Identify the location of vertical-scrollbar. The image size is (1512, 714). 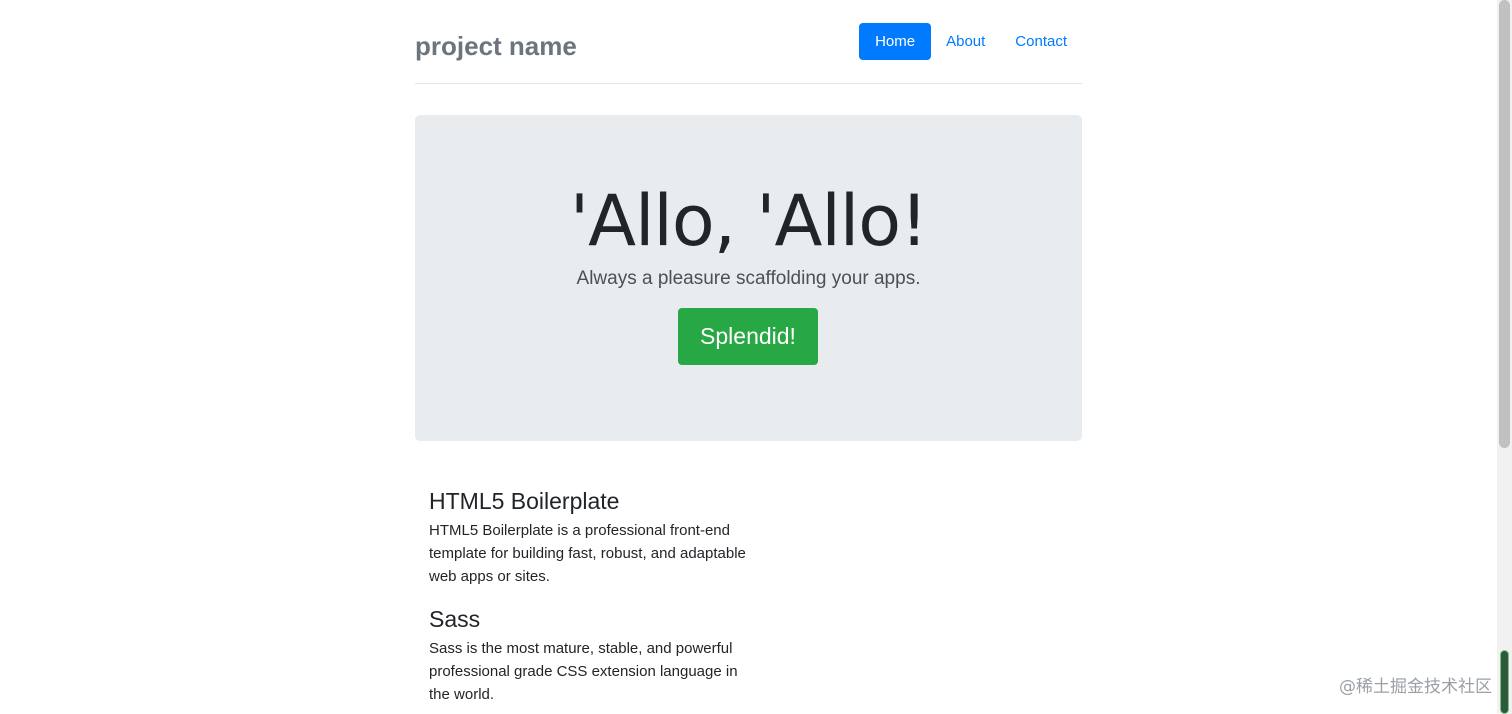
(1504, 357).